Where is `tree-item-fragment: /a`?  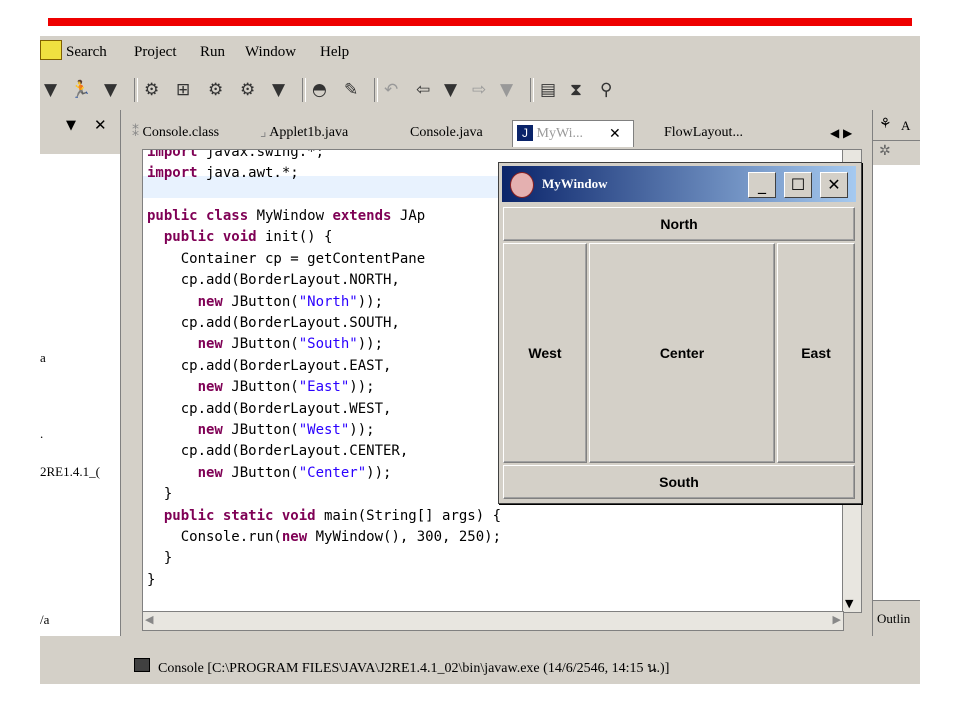 tree-item-fragment: /a is located at coordinates (44, 620).